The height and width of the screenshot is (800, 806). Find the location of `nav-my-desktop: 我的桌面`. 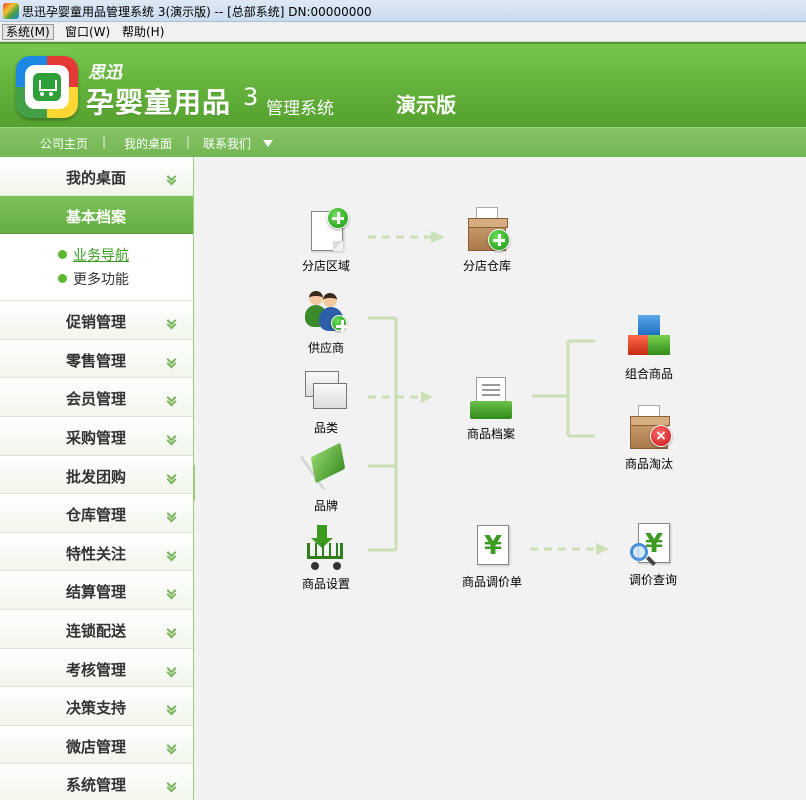

nav-my-desktop: 我的桌面 is located at coordinates (148, 143).